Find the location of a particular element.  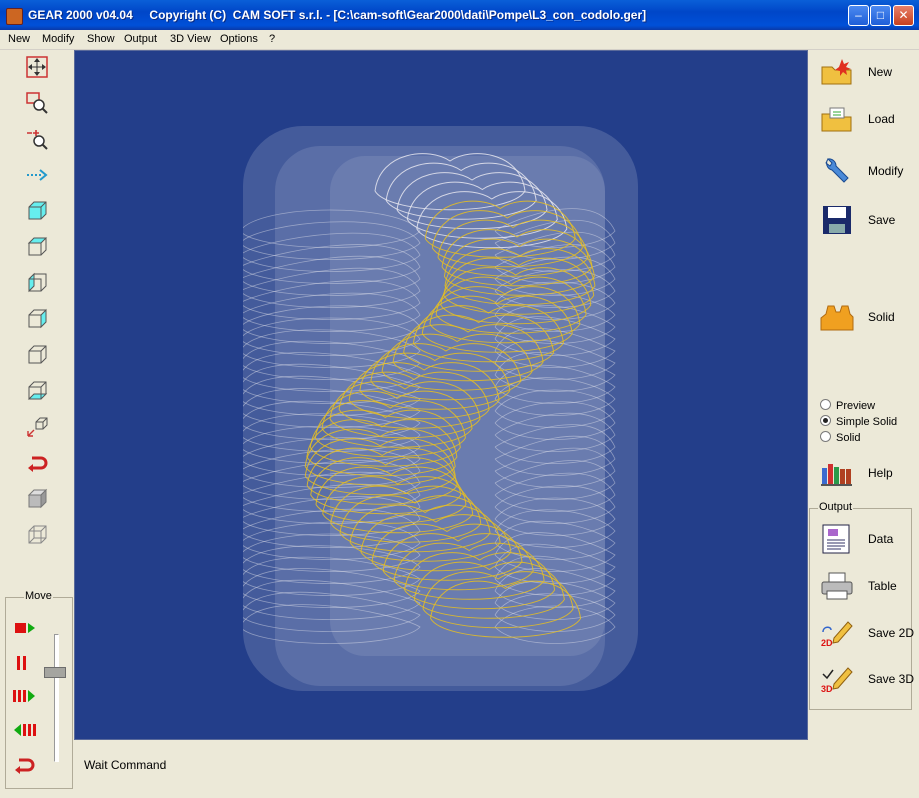

document-icon is located at coordinates (836, 539).